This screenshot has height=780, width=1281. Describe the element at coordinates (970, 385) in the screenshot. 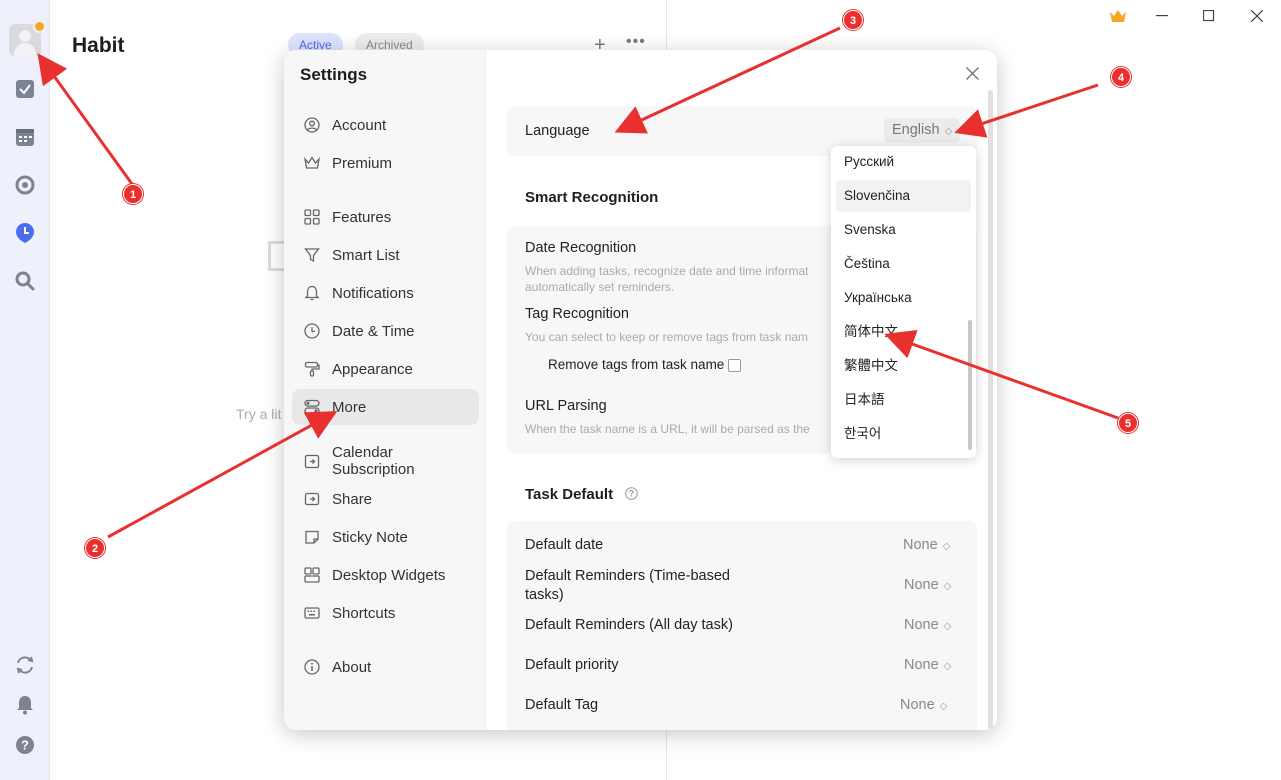

I see `dropdown-scrollbar` at that location.